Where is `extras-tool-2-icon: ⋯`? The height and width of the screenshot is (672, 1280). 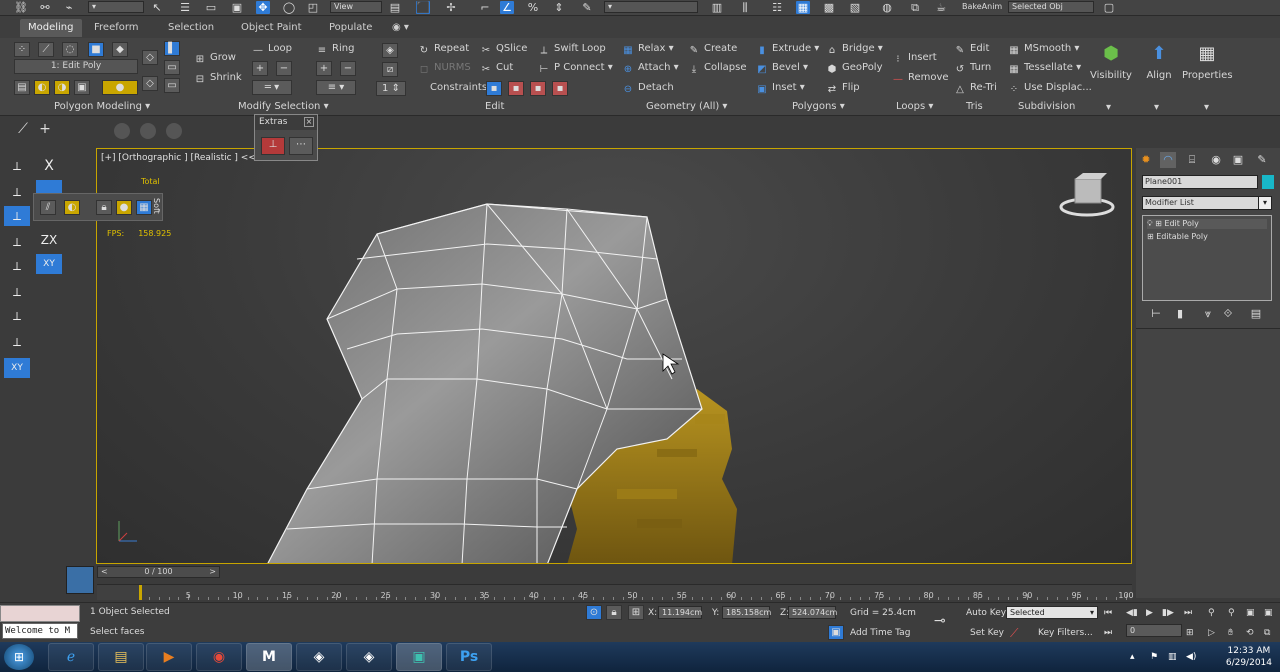
extras-tool-2-icon: ⋯ is located at coordinates (301, 146).